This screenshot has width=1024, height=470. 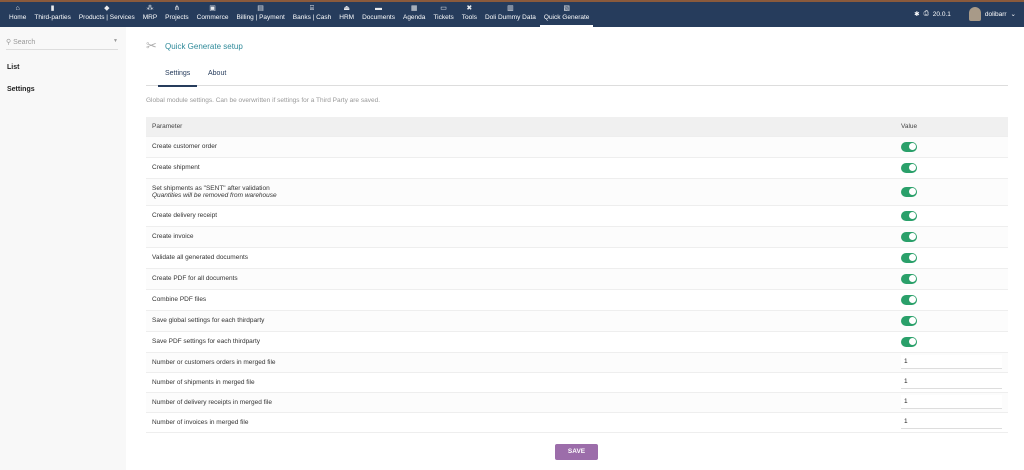 What do you see at coordinates (150, 15) in the screenshot?
I see `menu-item-mrp: ⁂ MRP` at bounding box center [150, 15].